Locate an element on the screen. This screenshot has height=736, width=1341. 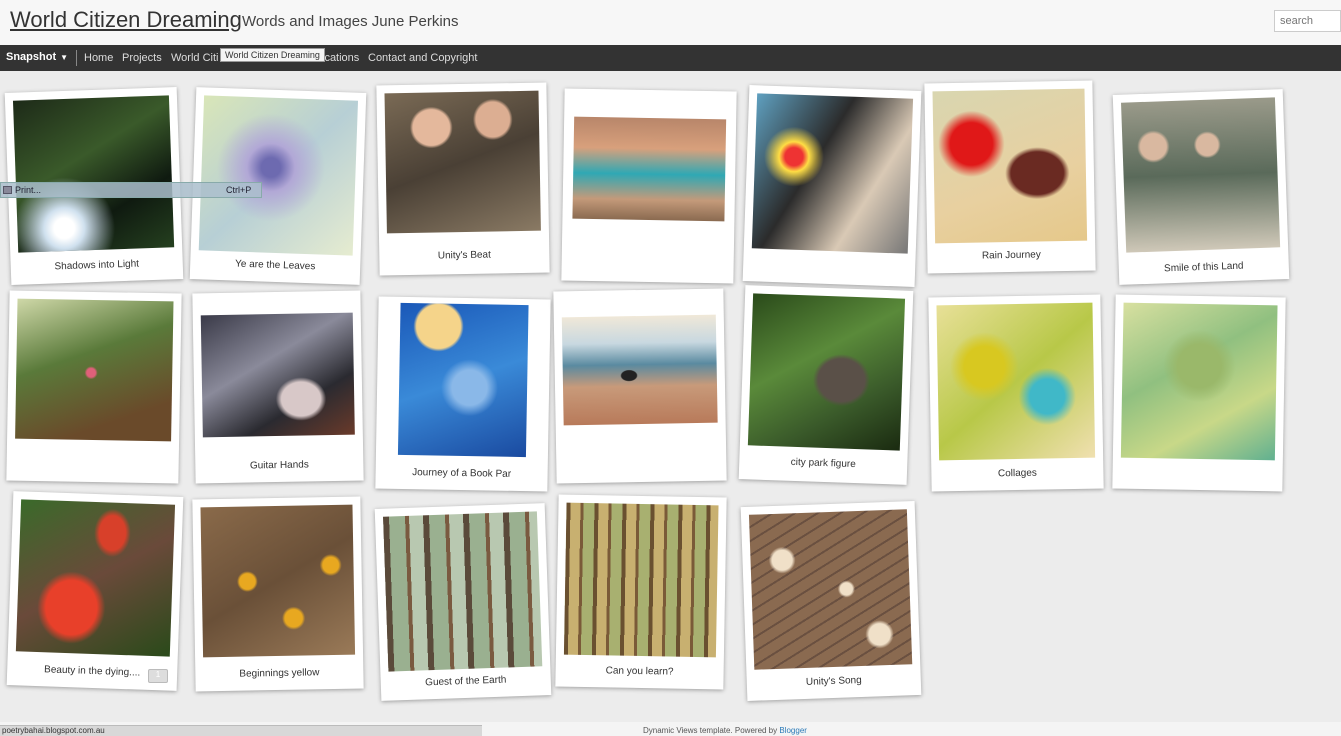
nav-tooltip: World Citizen Dreaming is located at coordinates (272, 55).